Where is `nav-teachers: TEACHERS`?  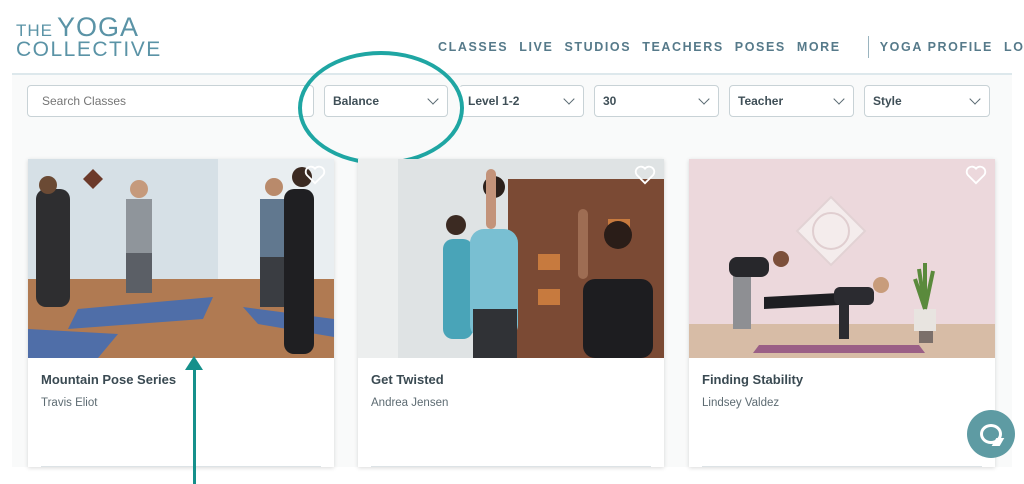
nav-teachers: TEACHERS is located at coordinates (683, 47).